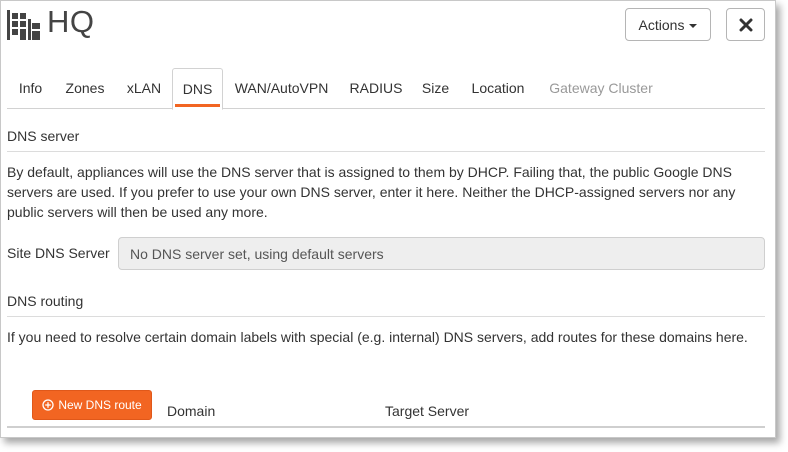  I want to click on tab-radius: RADIUS, so click(376, 88).